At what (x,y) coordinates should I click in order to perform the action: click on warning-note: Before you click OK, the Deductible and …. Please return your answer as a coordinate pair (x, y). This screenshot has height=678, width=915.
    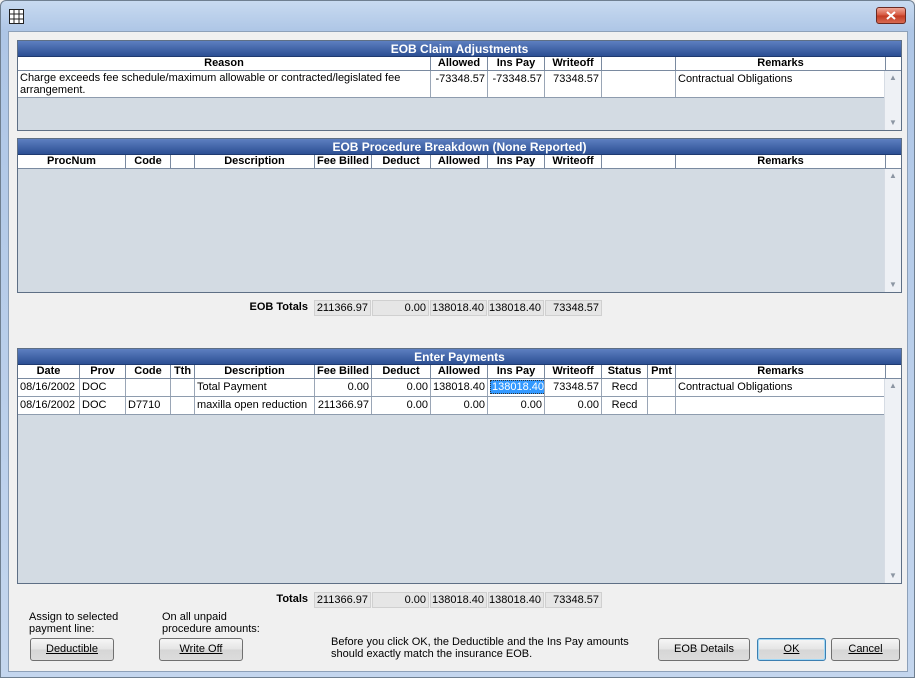
    Looking at the image, I should click on (480, 648).